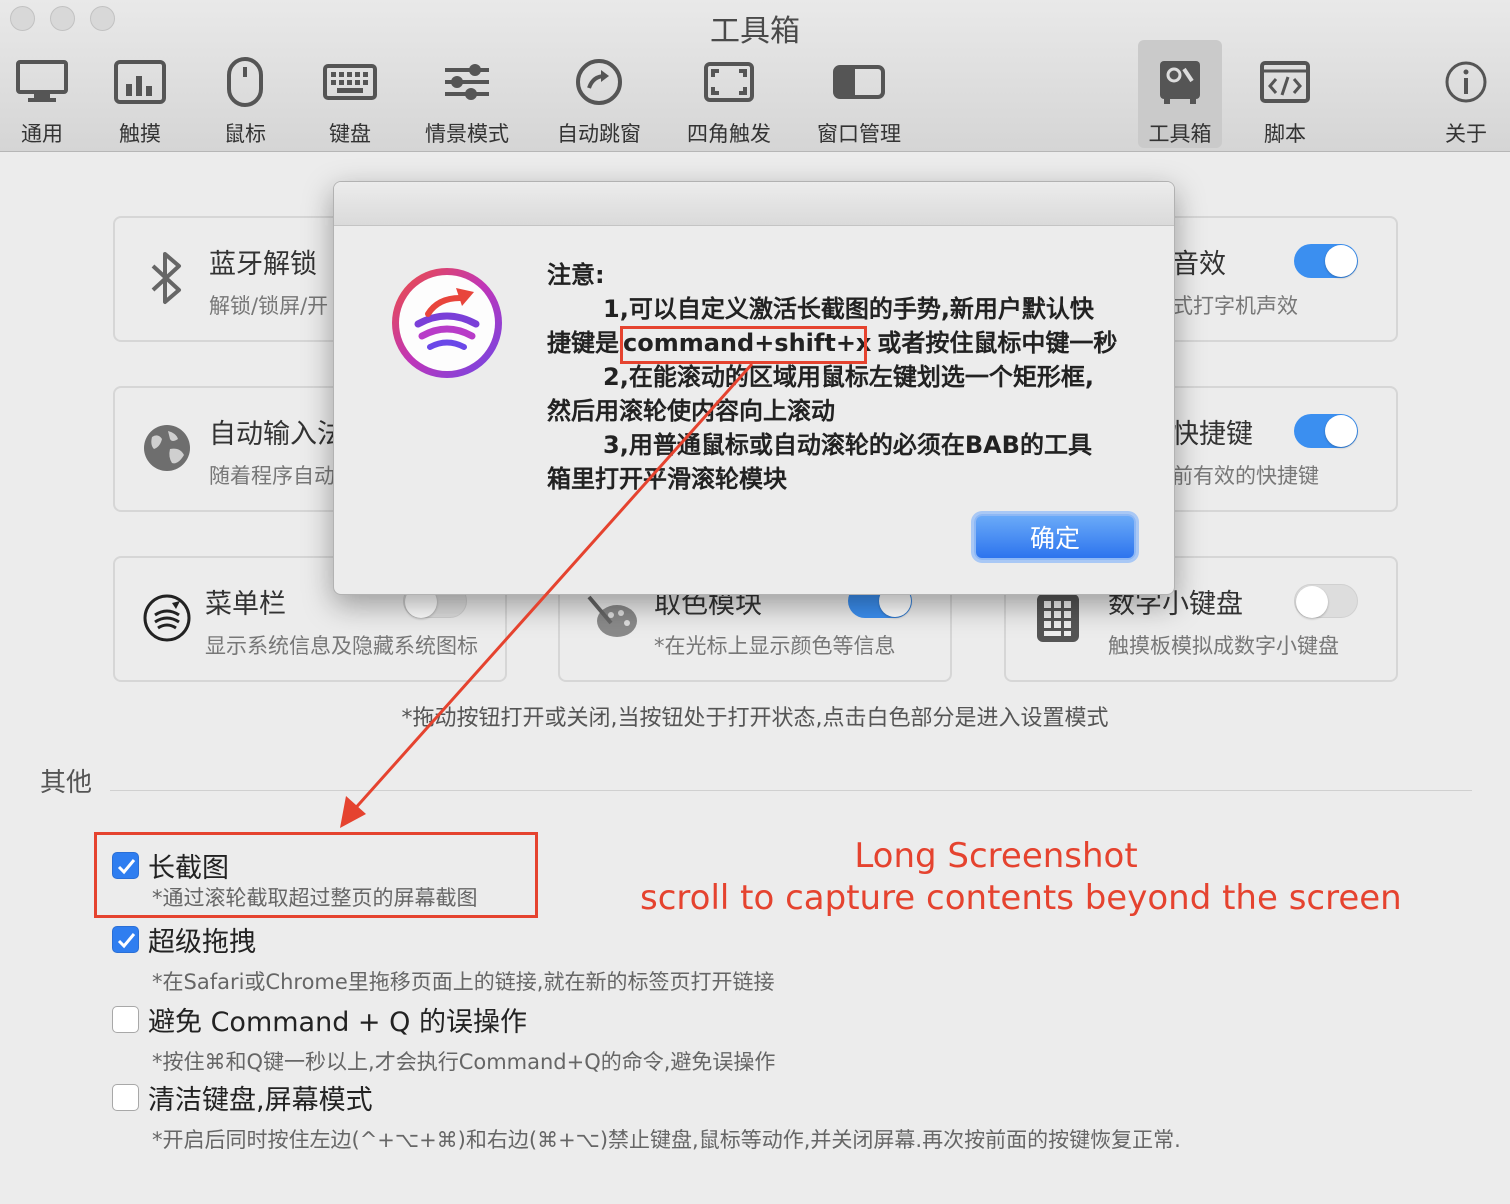  Describe the element at coordinates (1285, 82) in the screenshot. I see `code-icon` at that location.